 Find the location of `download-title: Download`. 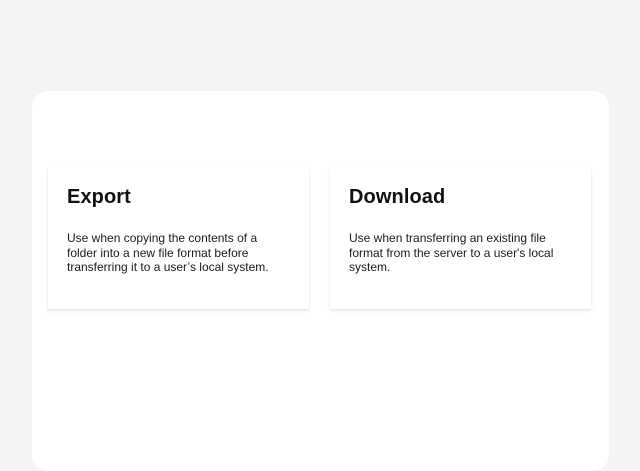

download-title: Download is located at coordinates (397, 197).